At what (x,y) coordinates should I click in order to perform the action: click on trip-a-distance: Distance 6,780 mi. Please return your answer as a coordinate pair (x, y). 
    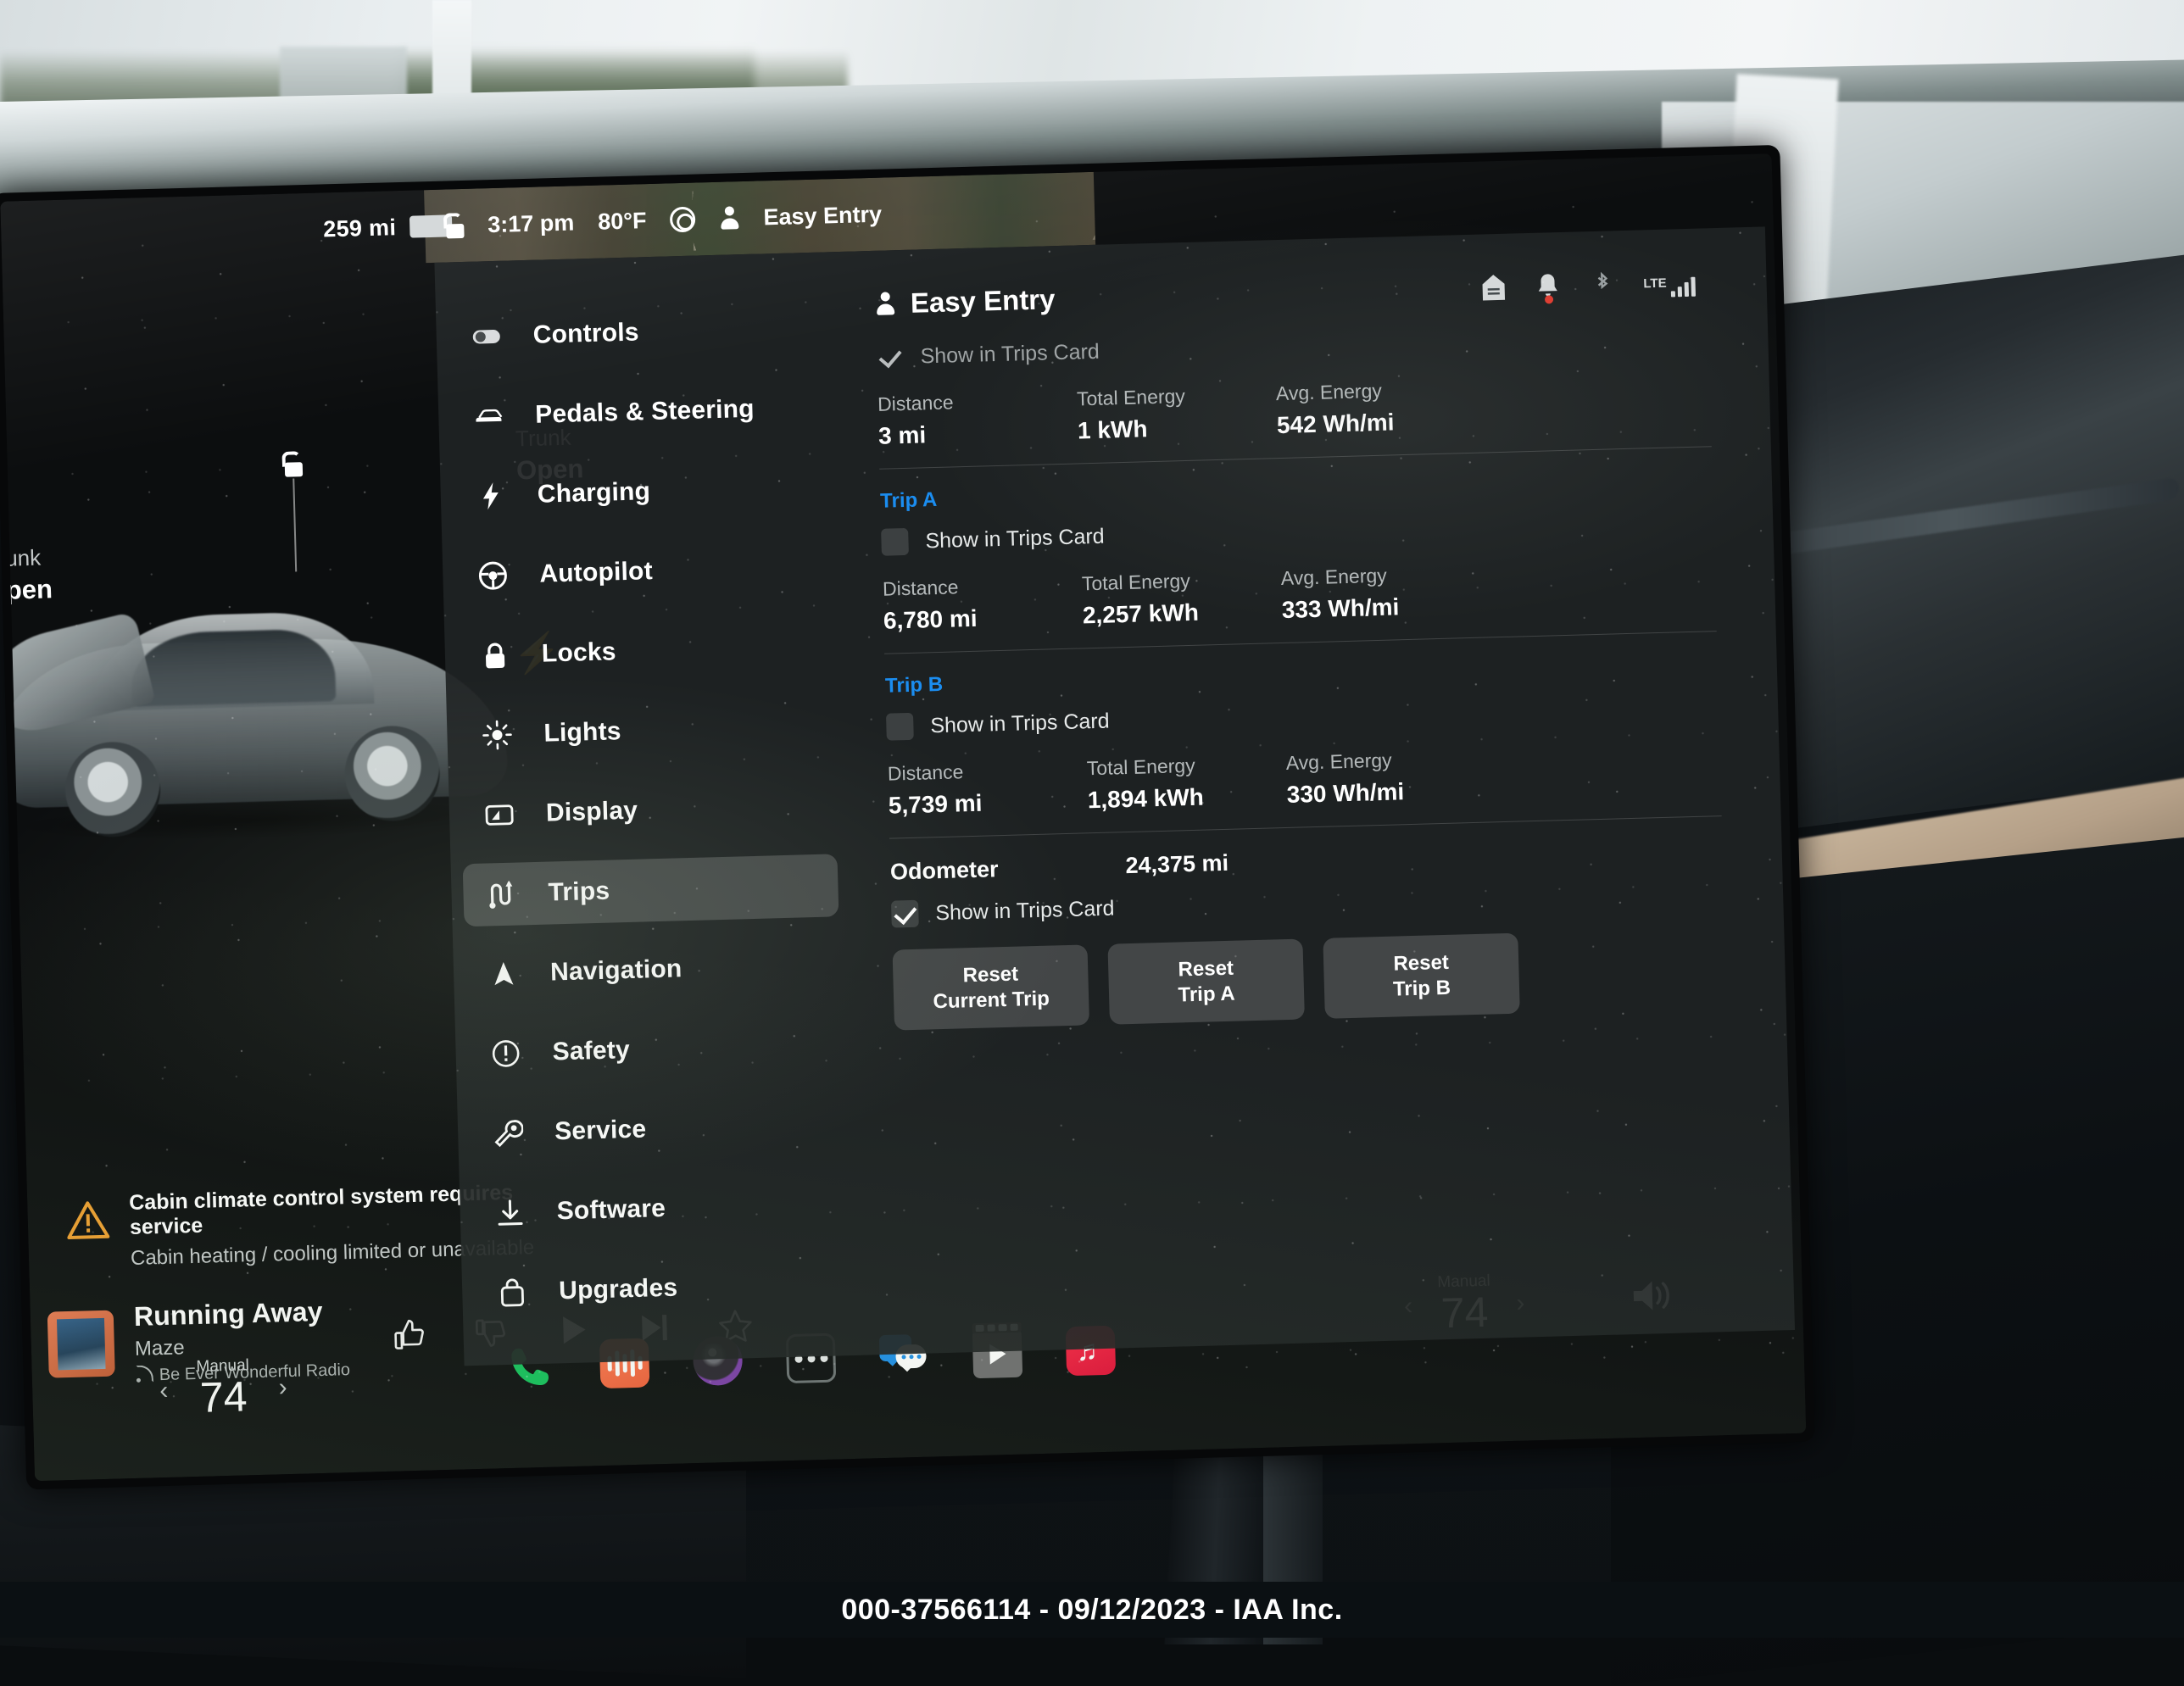
    Looking at the image, I should click on (984, 603).